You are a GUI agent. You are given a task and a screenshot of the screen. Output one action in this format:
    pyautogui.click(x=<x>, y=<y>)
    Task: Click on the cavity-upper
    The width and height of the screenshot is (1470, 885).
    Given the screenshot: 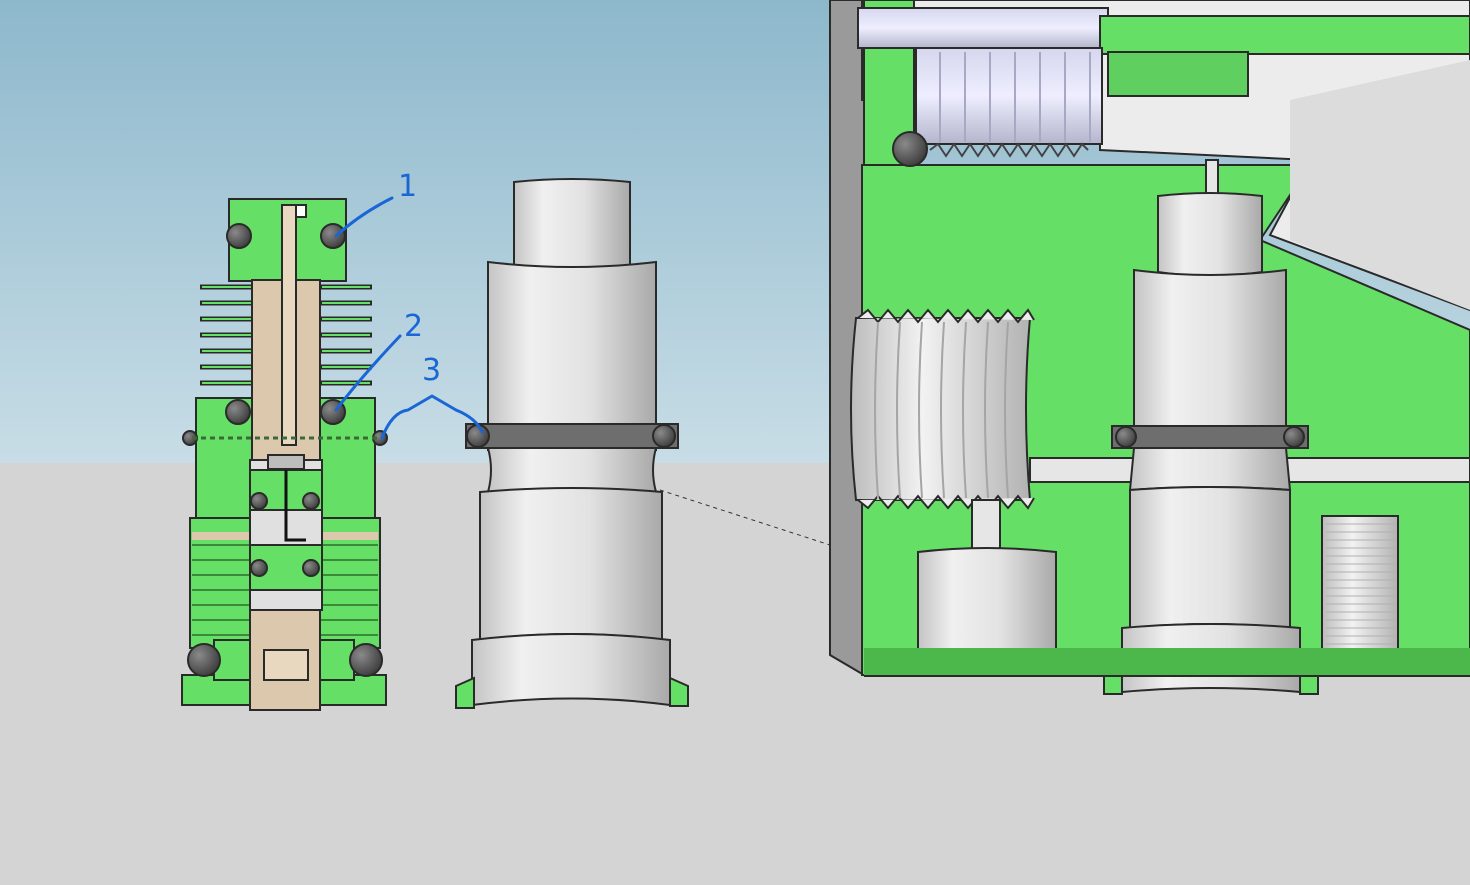 What is the action you would take?
    pyautogui.click(x=1210, y=359)
    